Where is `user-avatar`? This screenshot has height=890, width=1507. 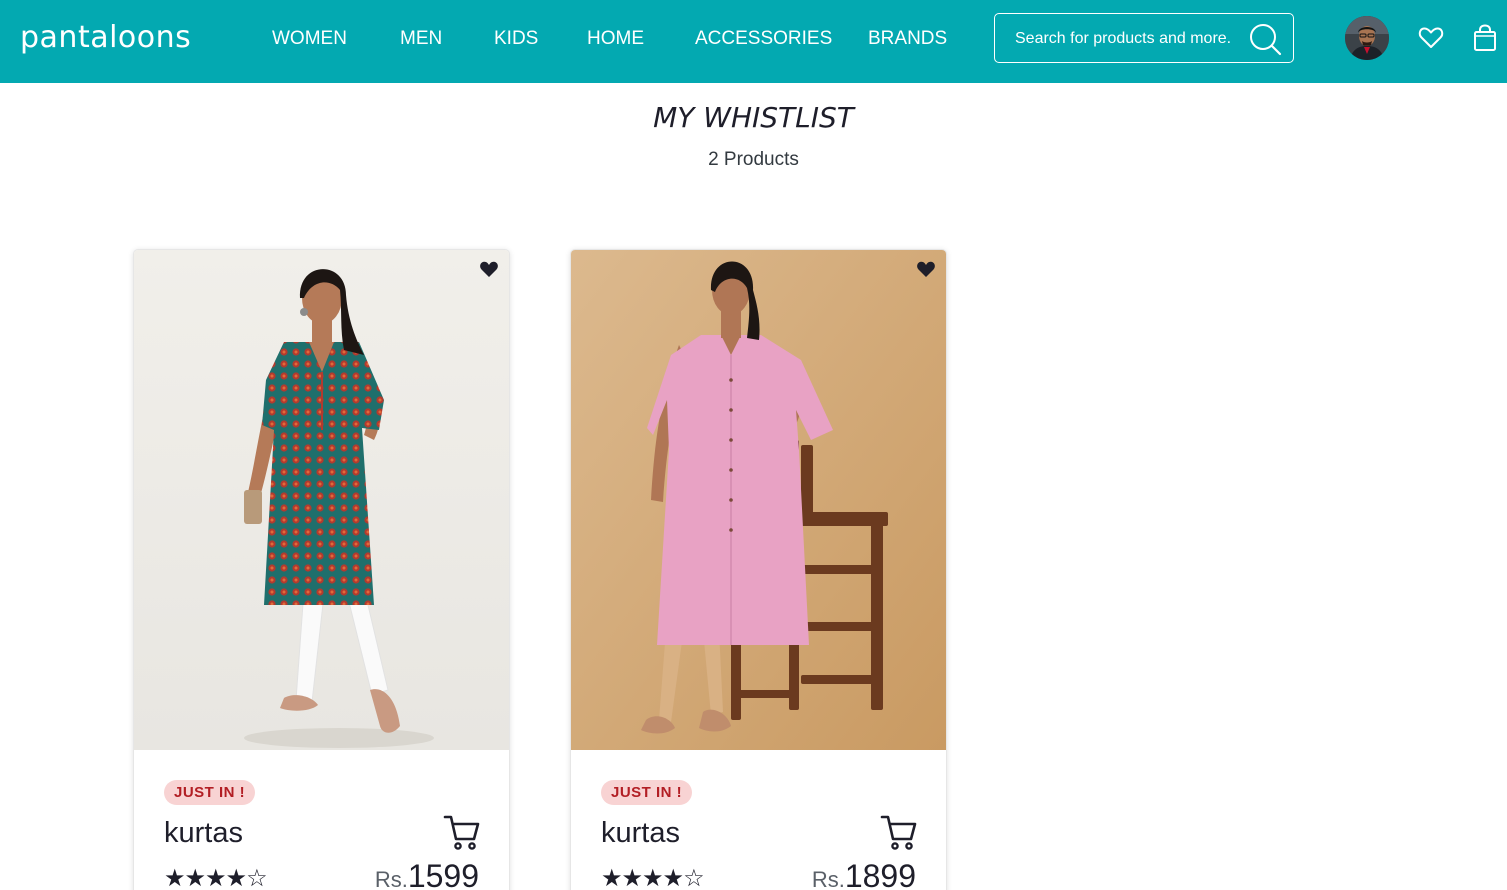 user-avatar is located at coordinates (1367, 38).